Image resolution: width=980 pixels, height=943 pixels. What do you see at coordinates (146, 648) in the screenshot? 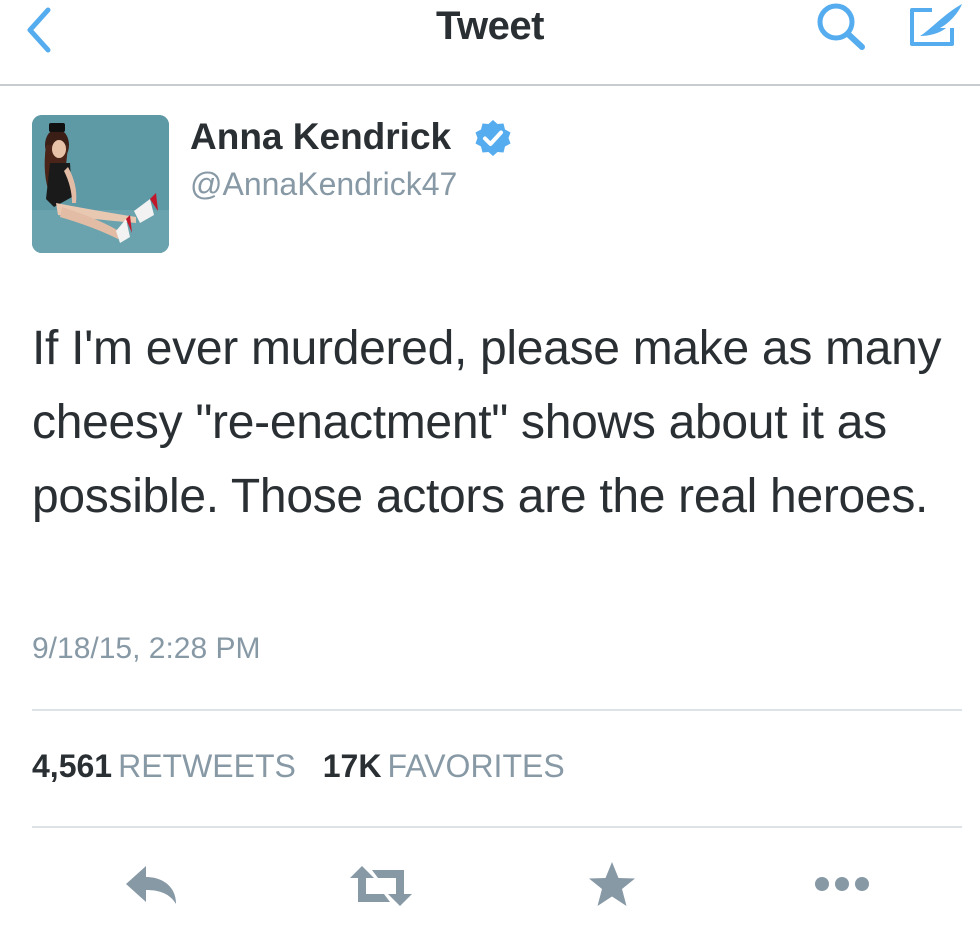
I see `tweet-timestamp: 9/18/15, 2:28 PM` at bounding box center [146, 648].